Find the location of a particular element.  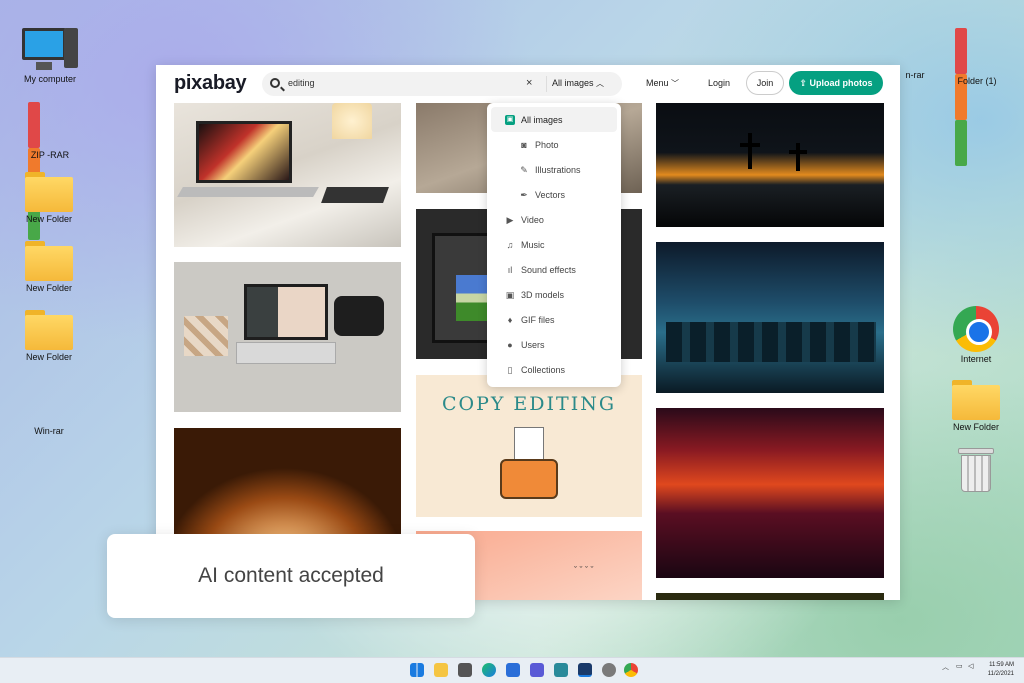

image-tile-dark is located at coordinates (770, 596).